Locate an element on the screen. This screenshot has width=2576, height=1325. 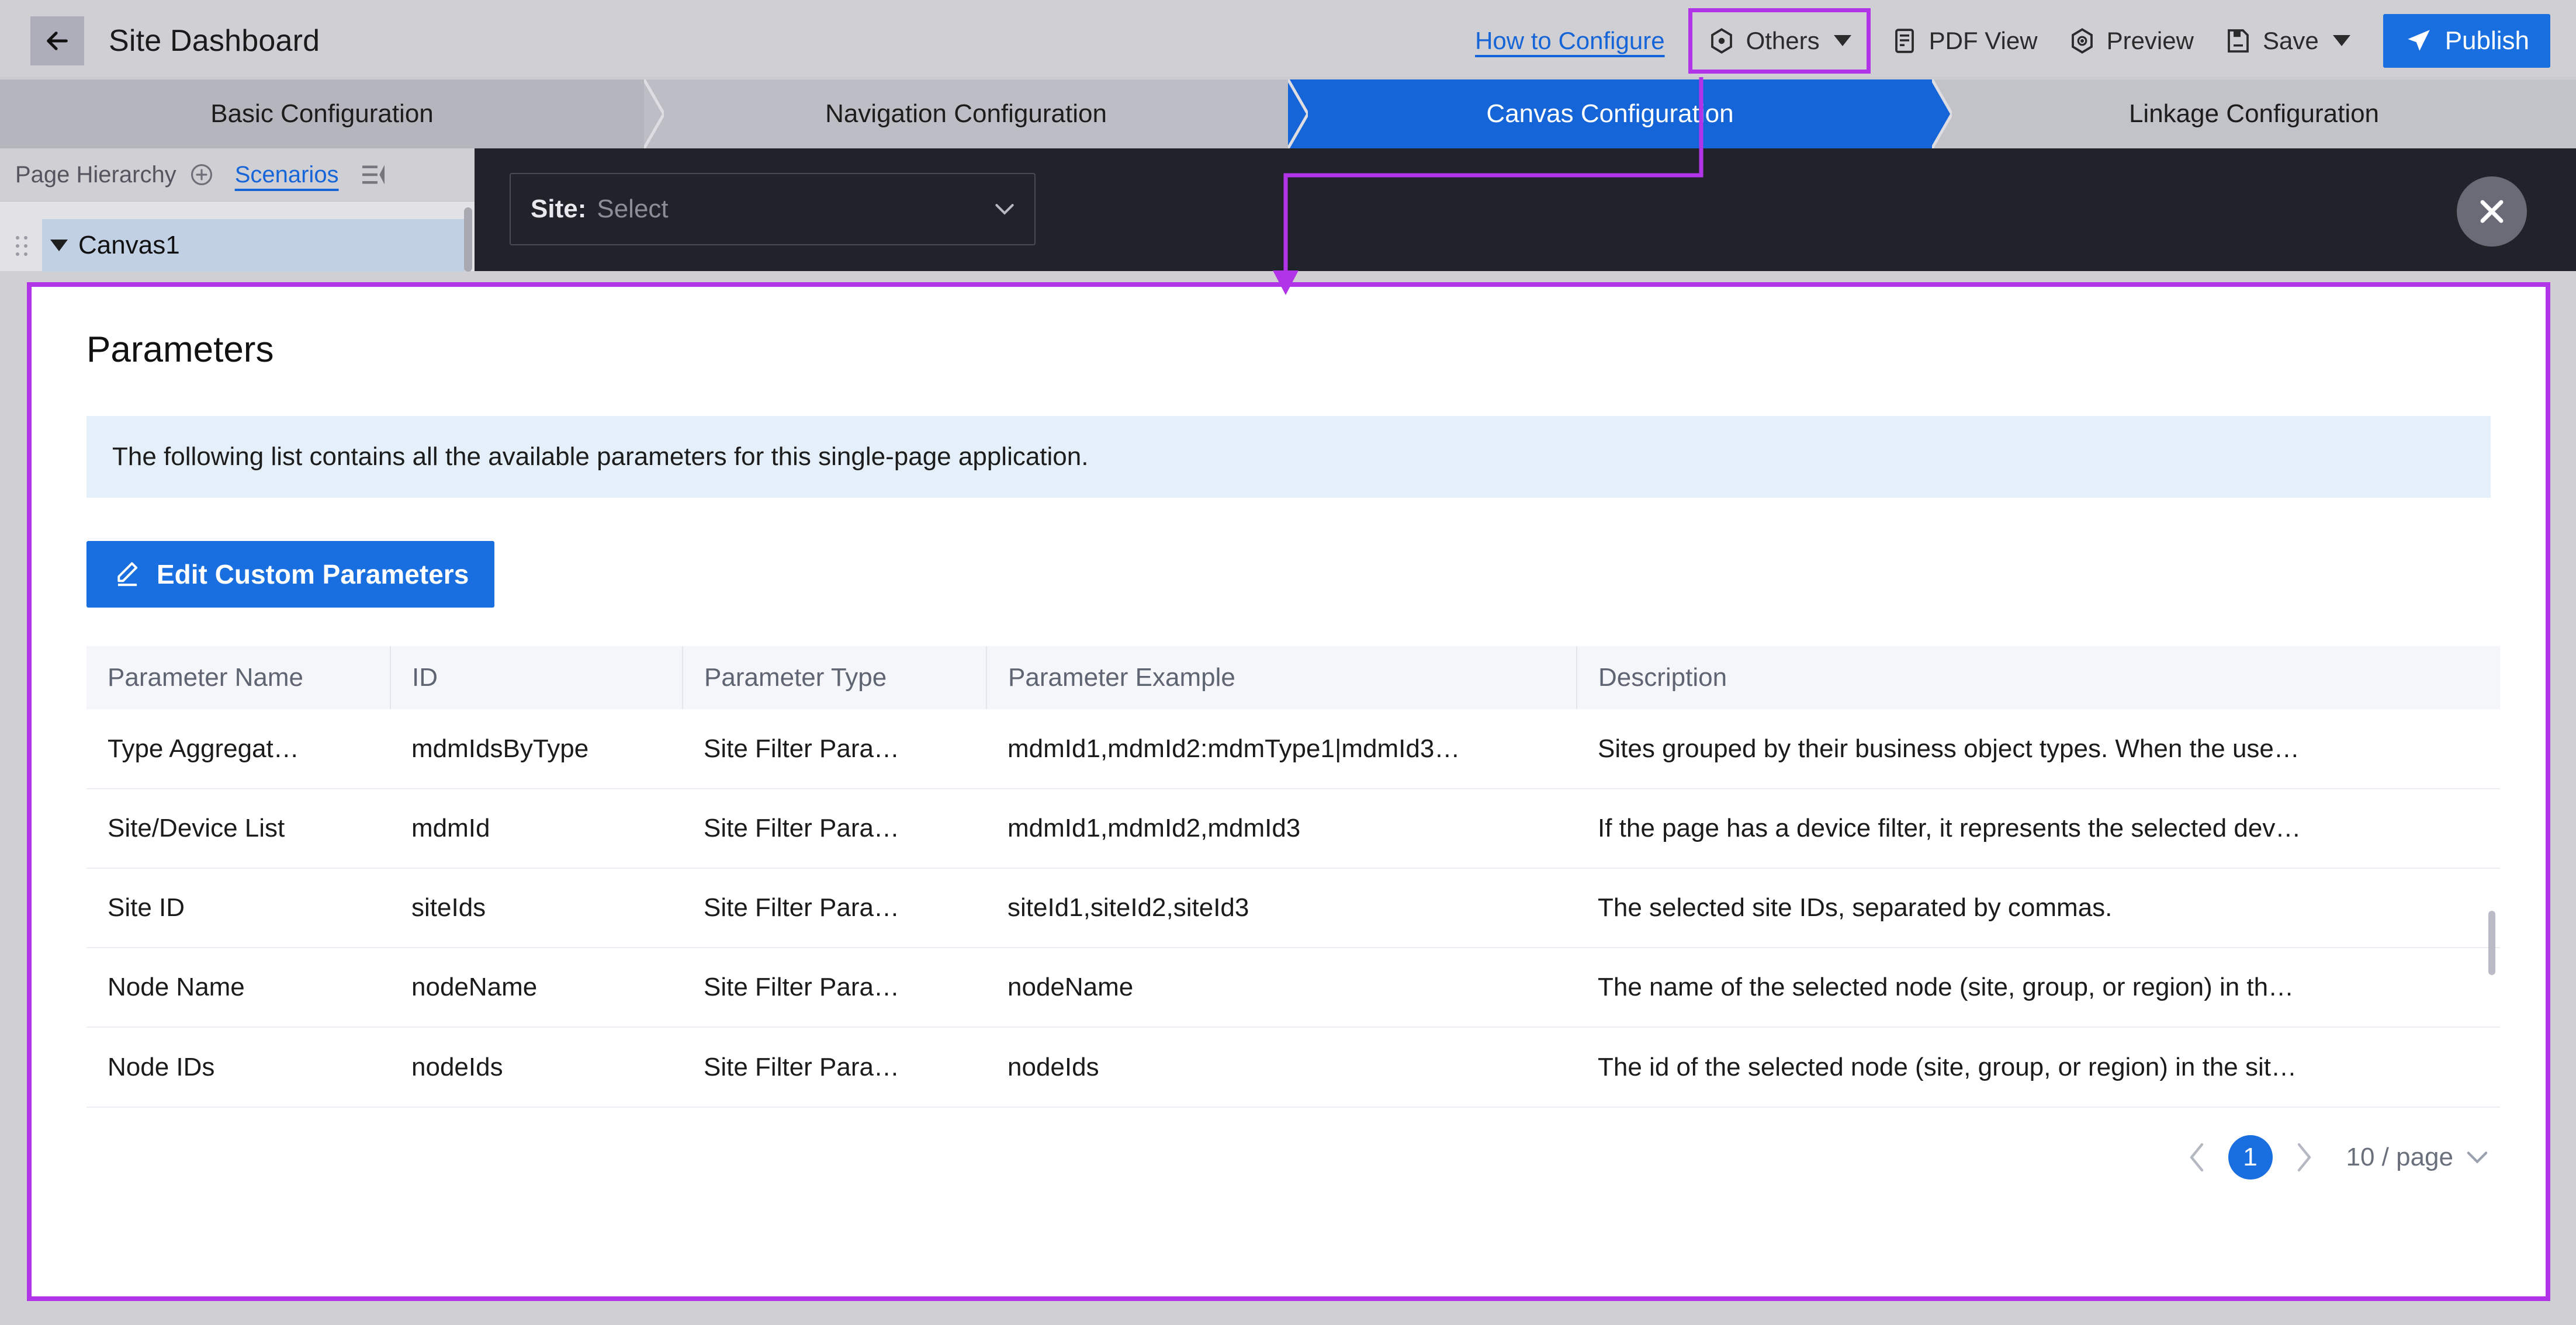
triangle-down-icon is located at coordinates (59, 245).